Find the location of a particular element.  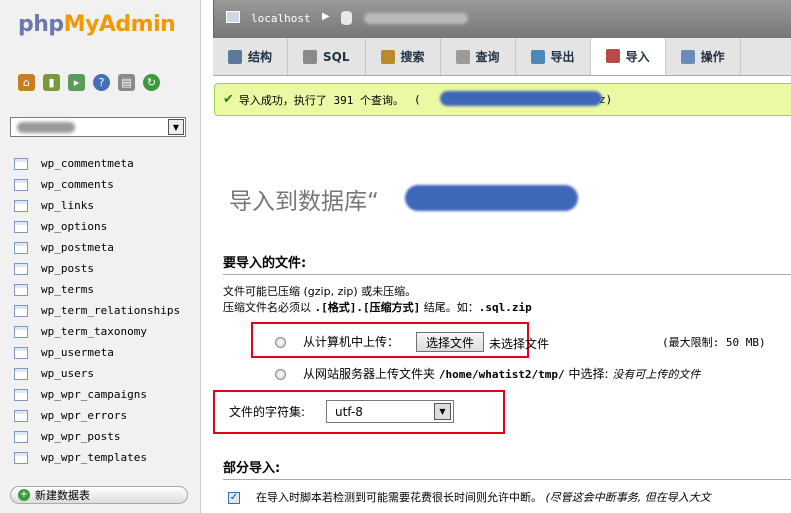

table-list-item: wp_users is located at coordinates (97, 373).